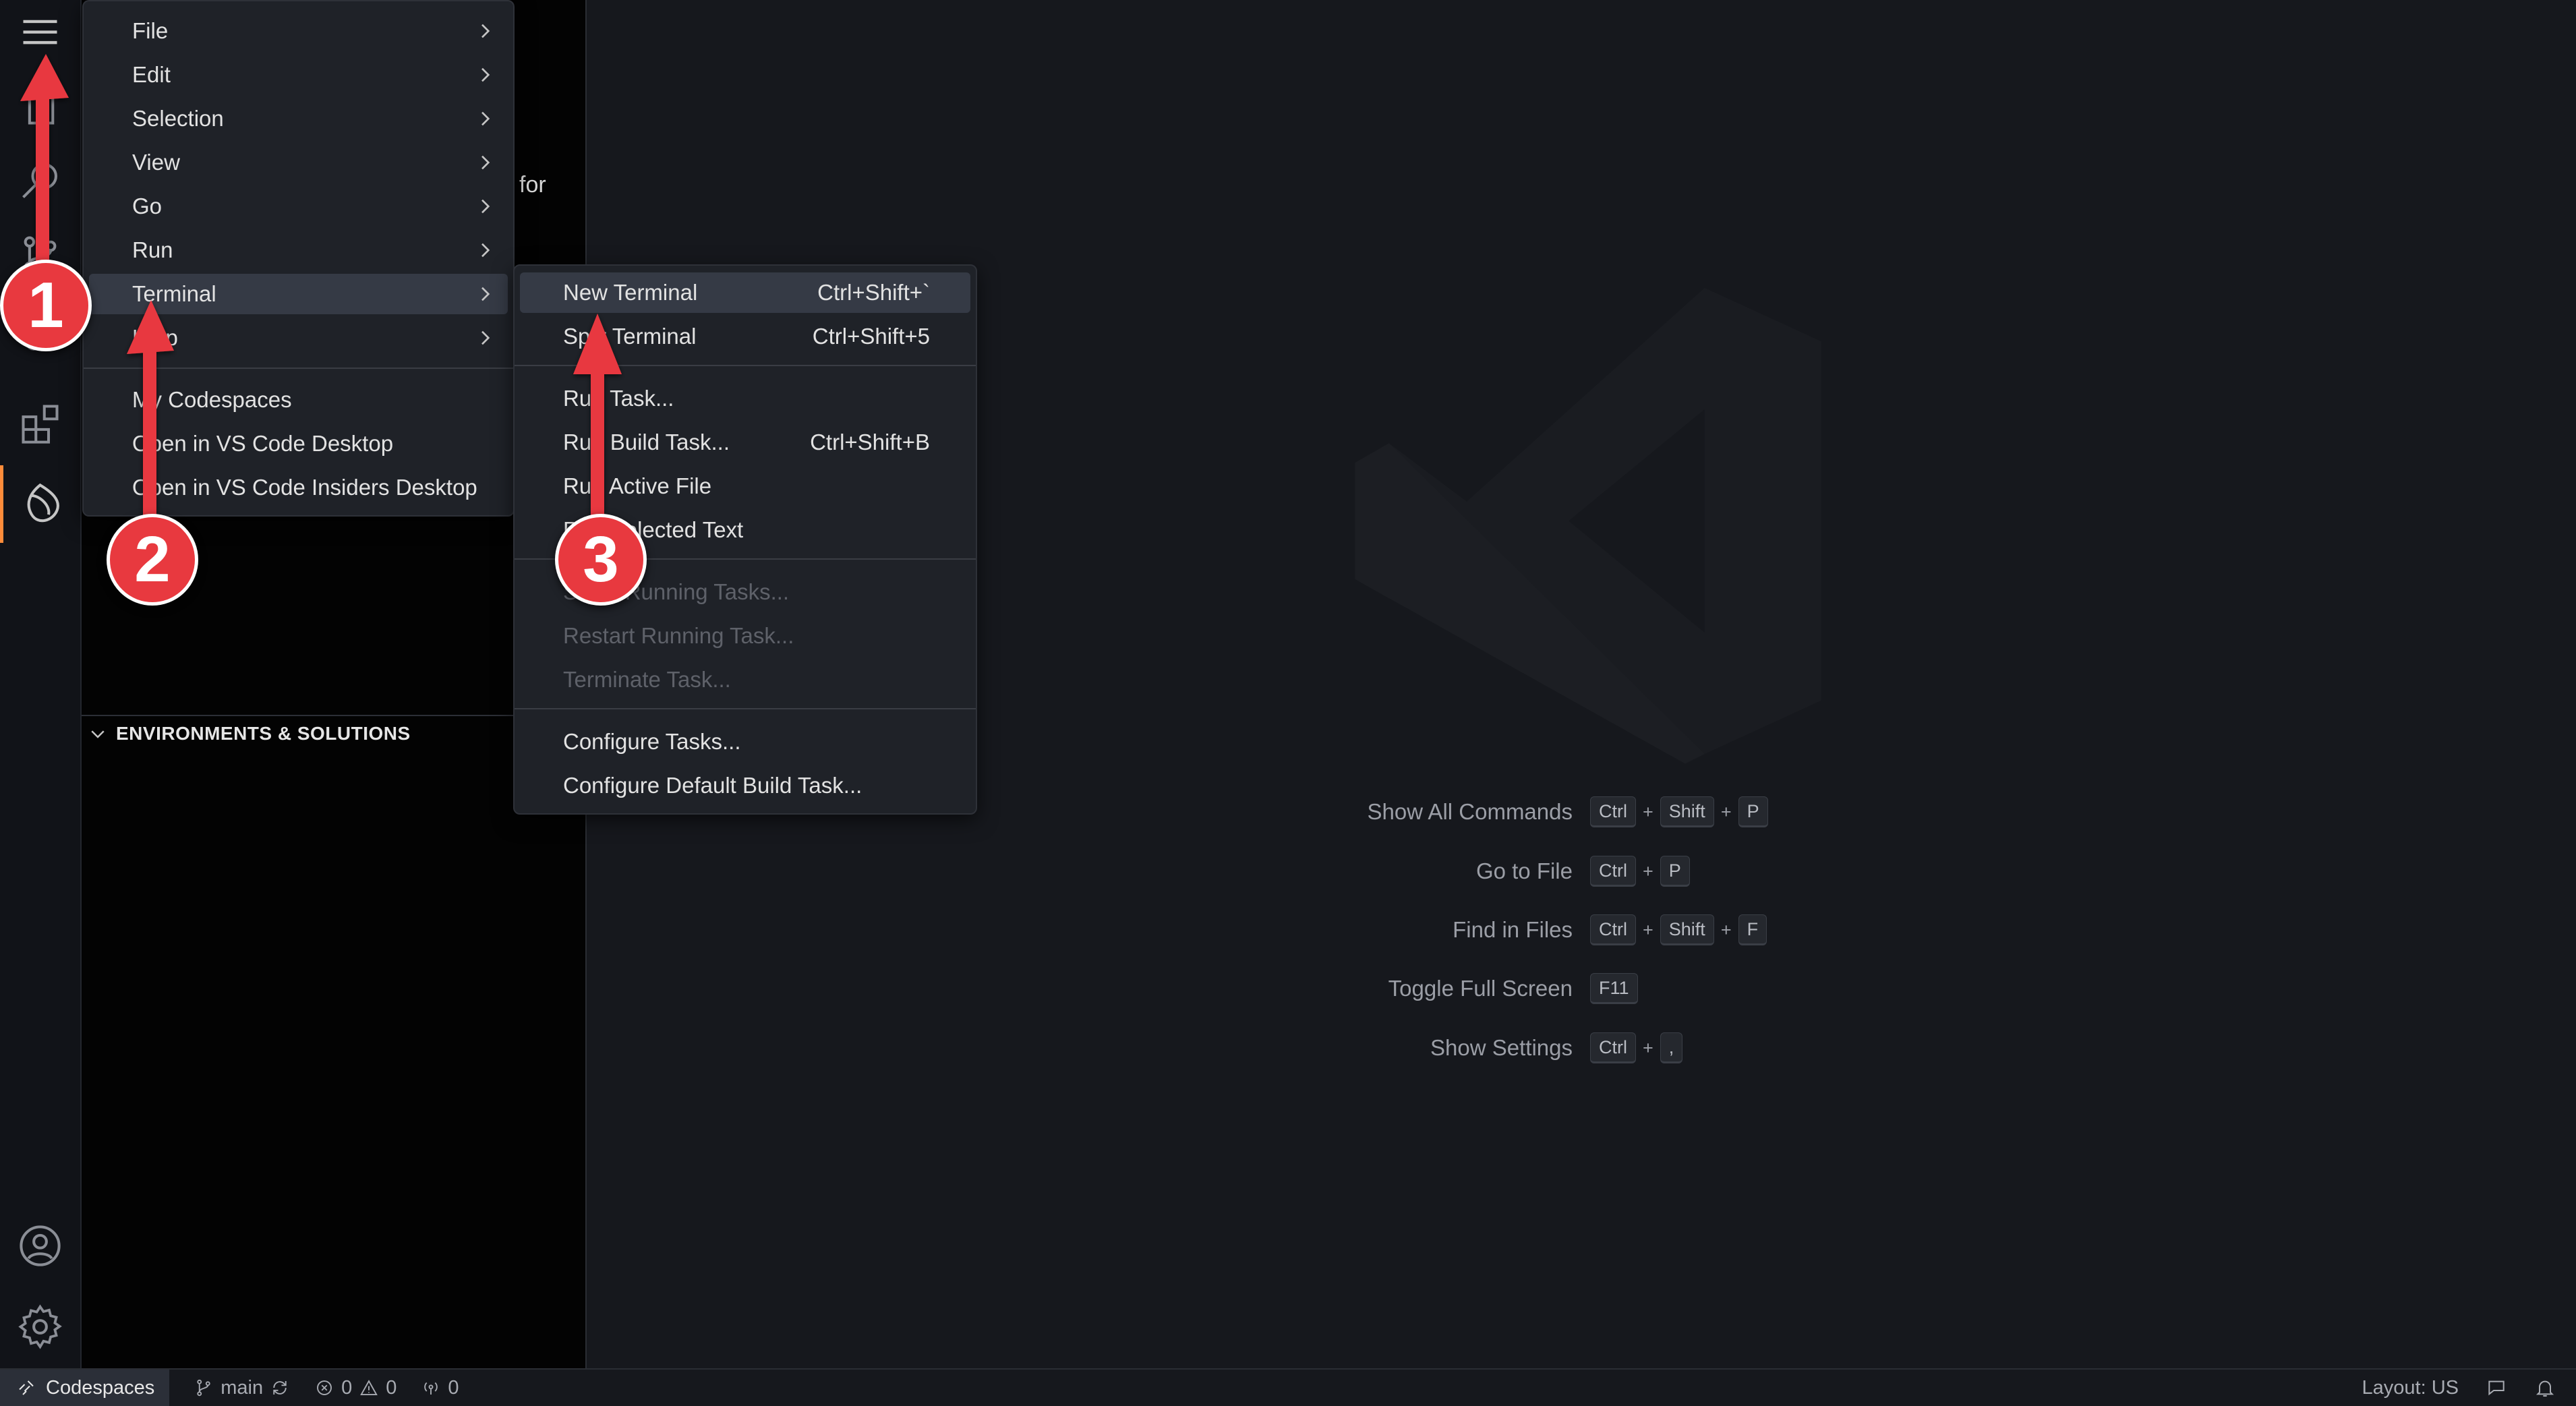 The width and height of the screenshot is (2576, 1406). What do you see at coordinates (333, 715) in the screenshot?
I see `sidebar-divider` at bounding box center [333, 715].